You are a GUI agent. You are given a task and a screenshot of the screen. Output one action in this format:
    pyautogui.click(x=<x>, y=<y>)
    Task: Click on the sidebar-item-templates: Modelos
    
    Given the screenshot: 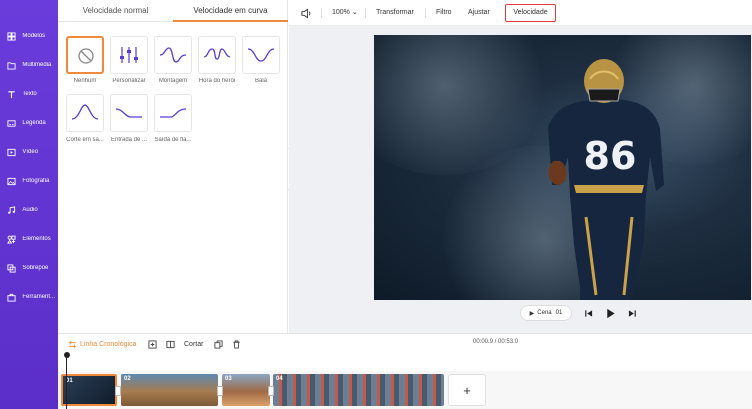 What is the action you would take?
    pyautogui.click(x=29, y=36)
    